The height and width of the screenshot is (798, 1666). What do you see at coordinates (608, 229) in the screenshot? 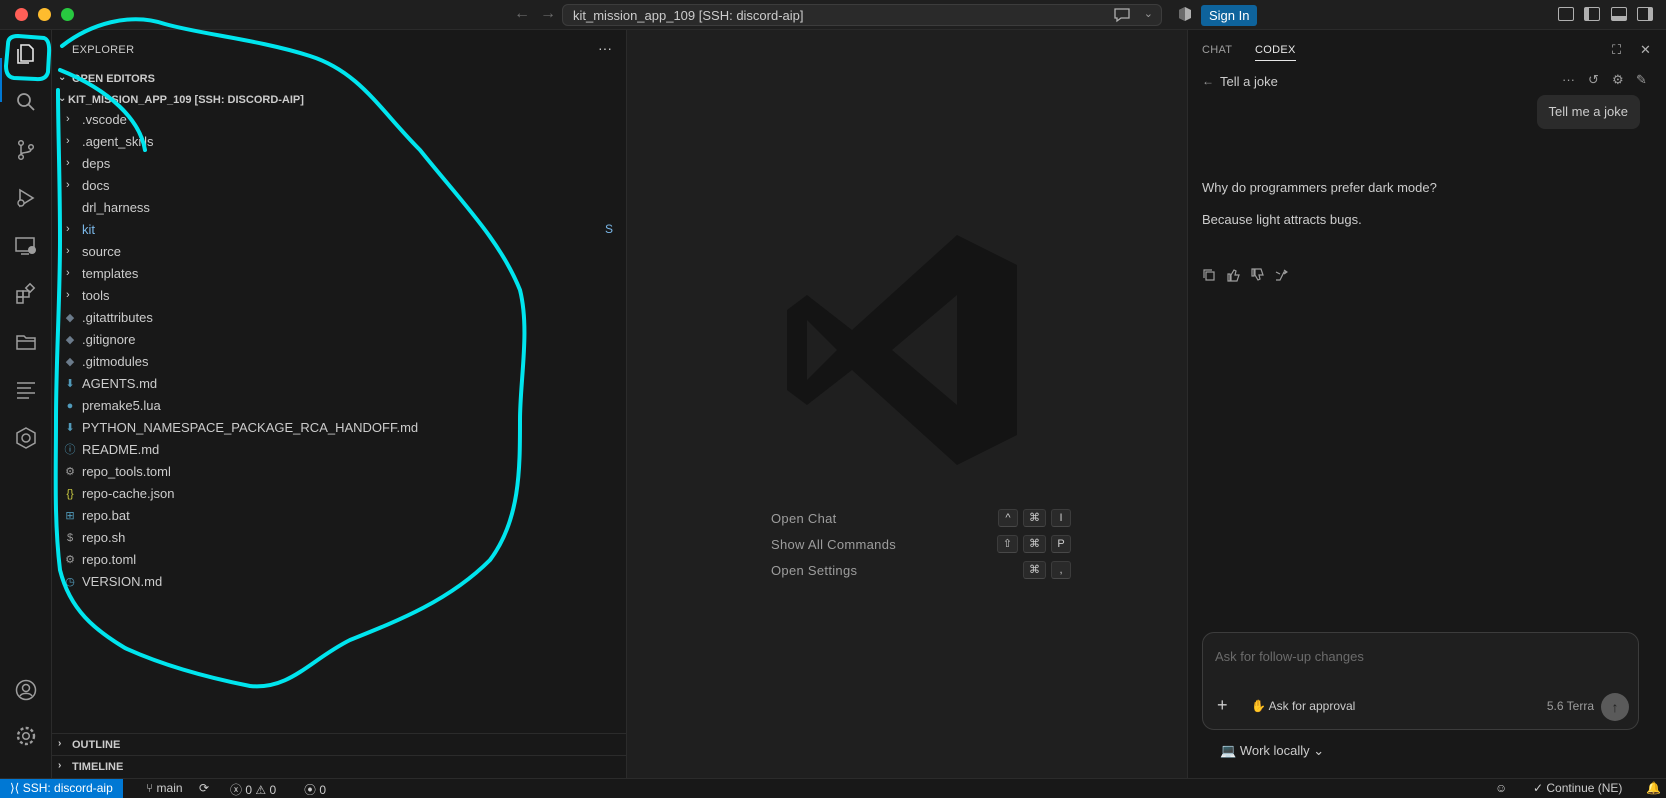
I see `scm-status-badge: S` at bounding box center [608, 229].